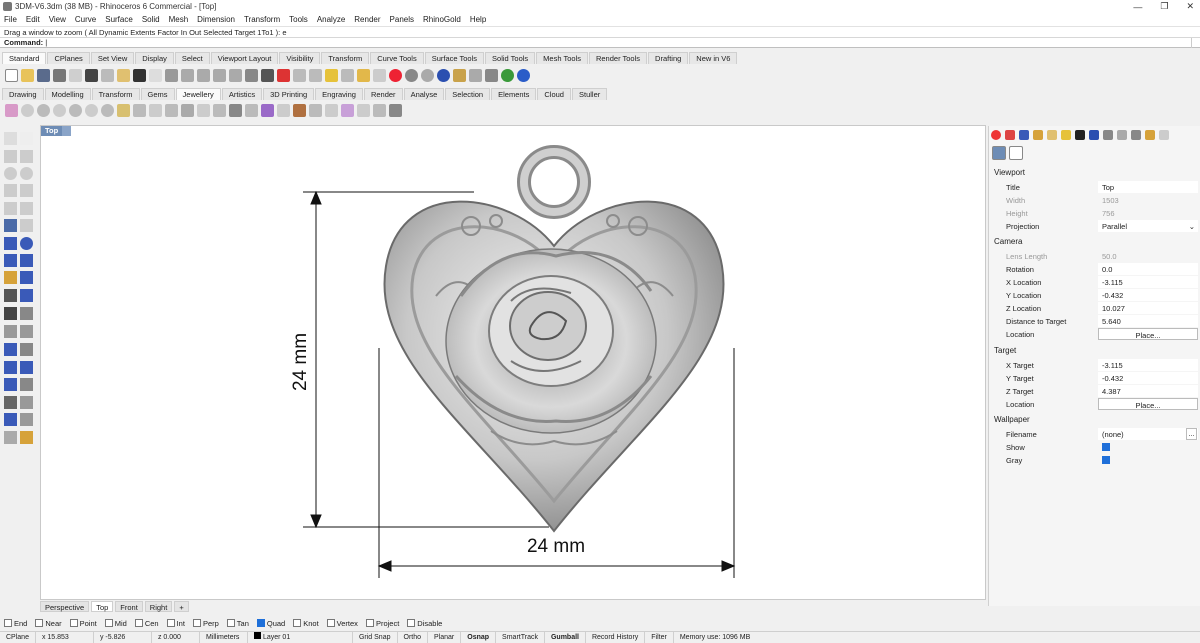 This screenshot has height=643, width=1200. Describe the element at coordinates (10, 138) in the screenshot. I see `select-arrow-icon` at that location.